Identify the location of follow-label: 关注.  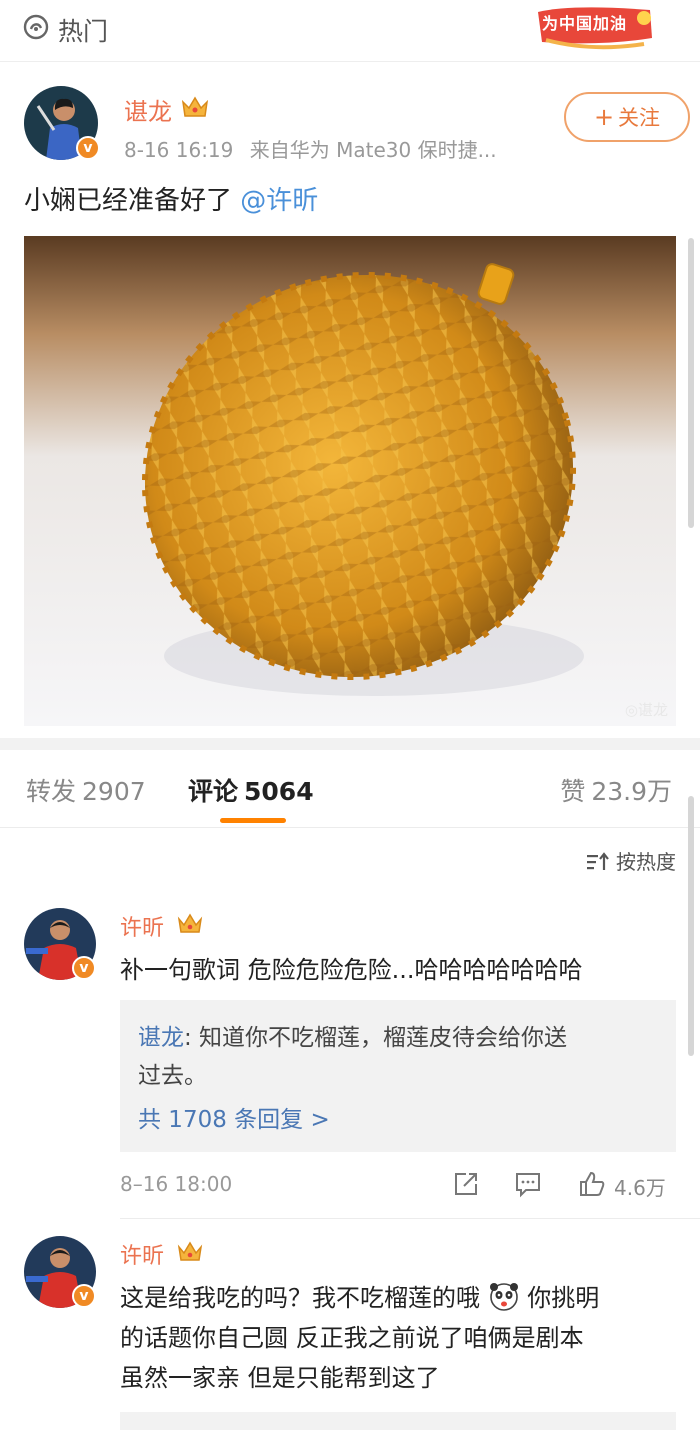
(639, 118).